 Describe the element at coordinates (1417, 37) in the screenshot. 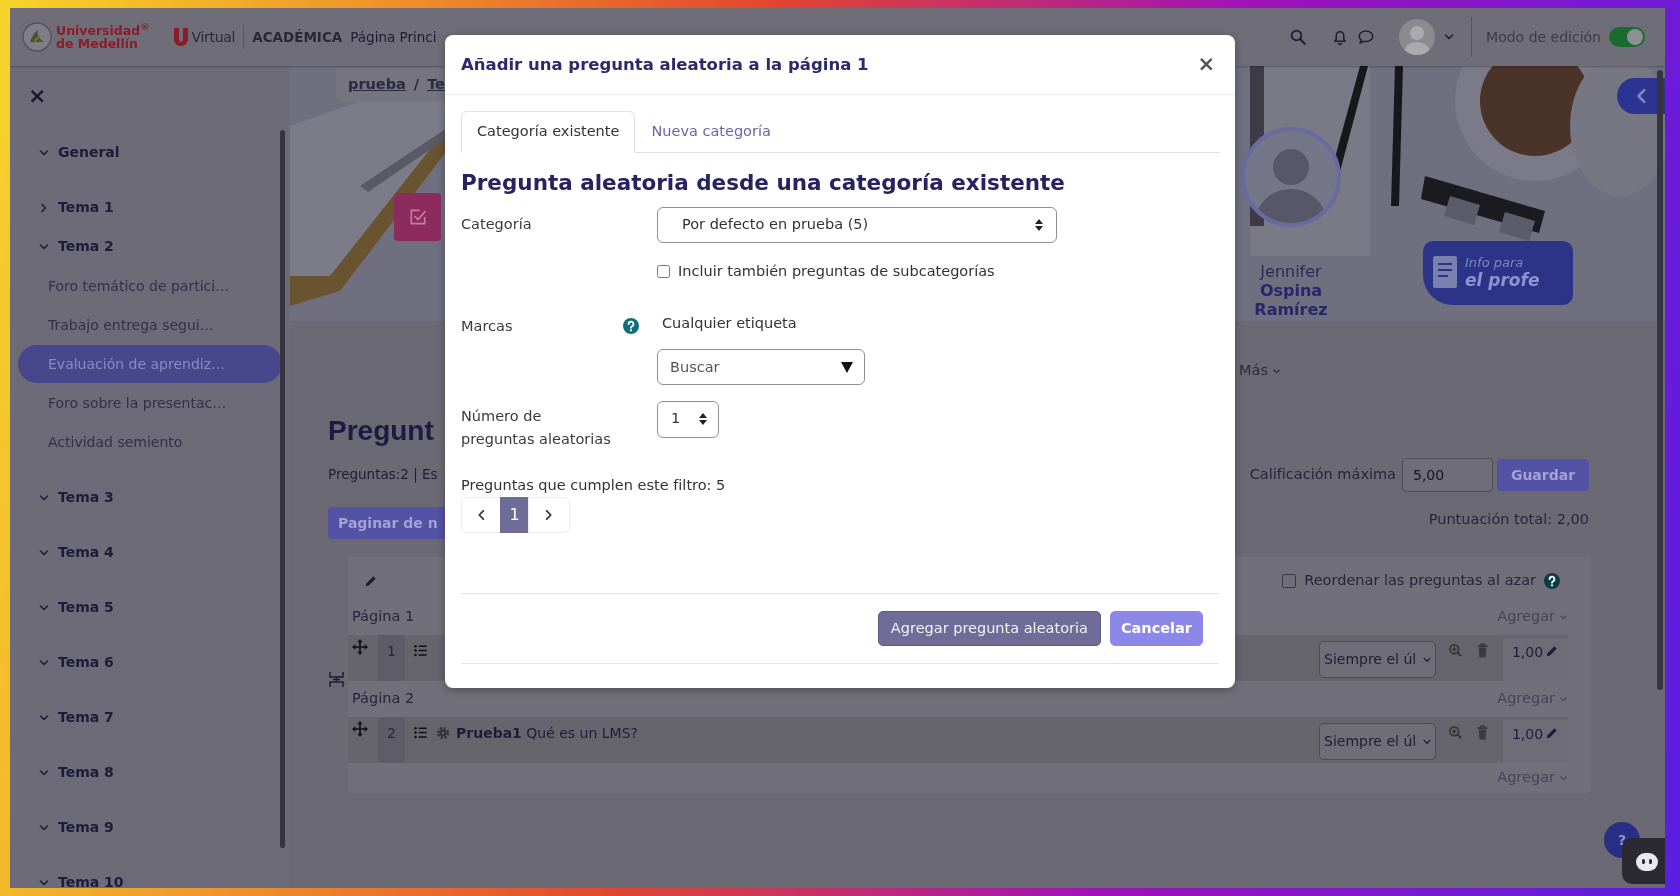

I see `avatar` at that location.